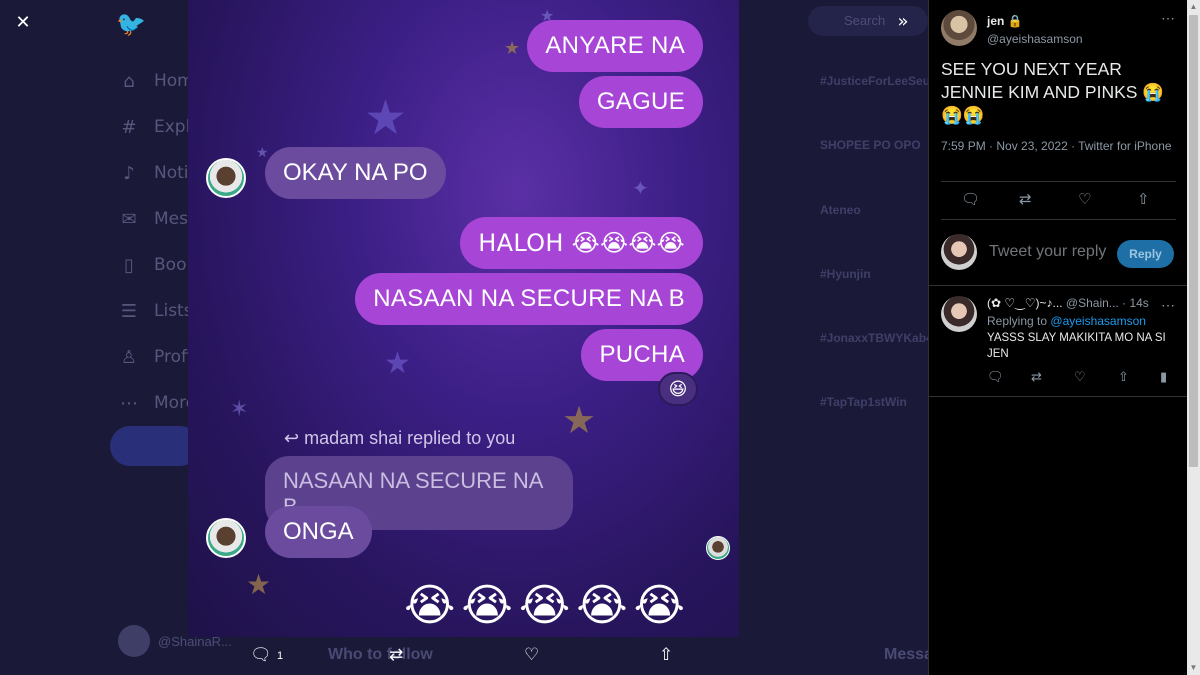 Image resolution: width=1200 pixels, height=675 pixels. I want to click on reply-note: ↩ madam shai replied to you, so click(400, 438).